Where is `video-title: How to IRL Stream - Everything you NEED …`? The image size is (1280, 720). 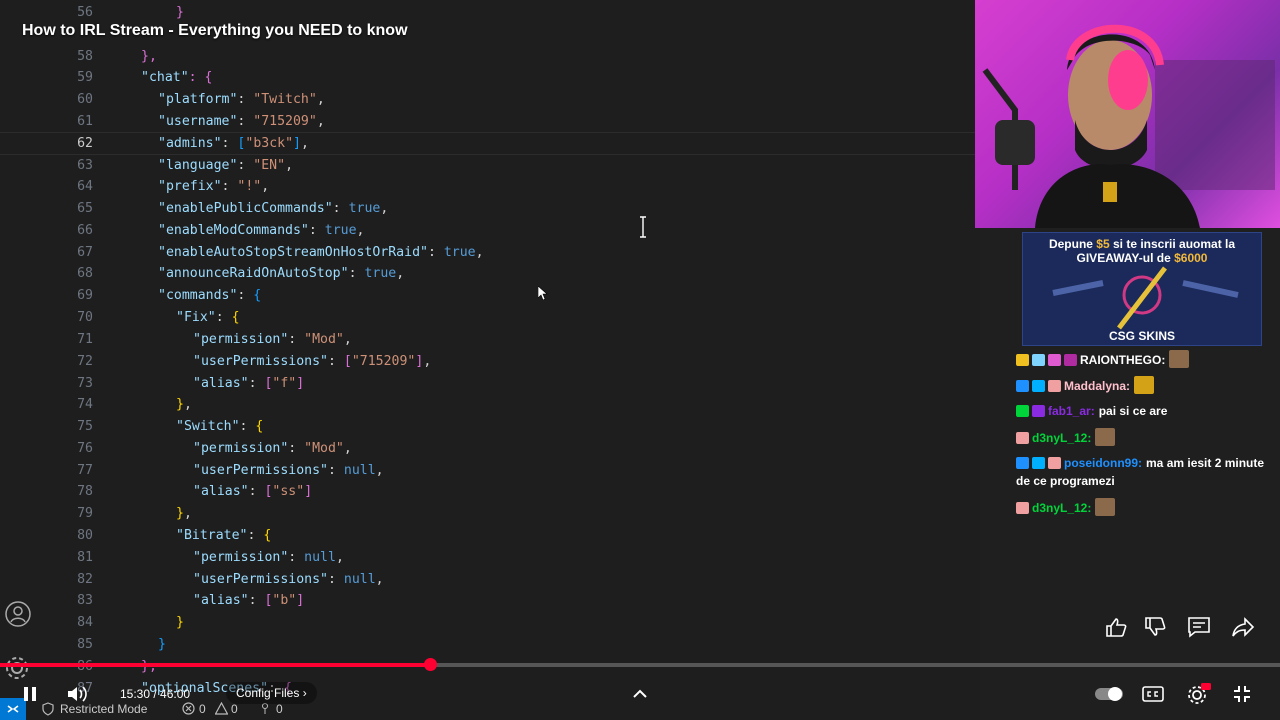 video-title: How to IRL Stream - Everything you NEED … is located at coordinates (215, 30).